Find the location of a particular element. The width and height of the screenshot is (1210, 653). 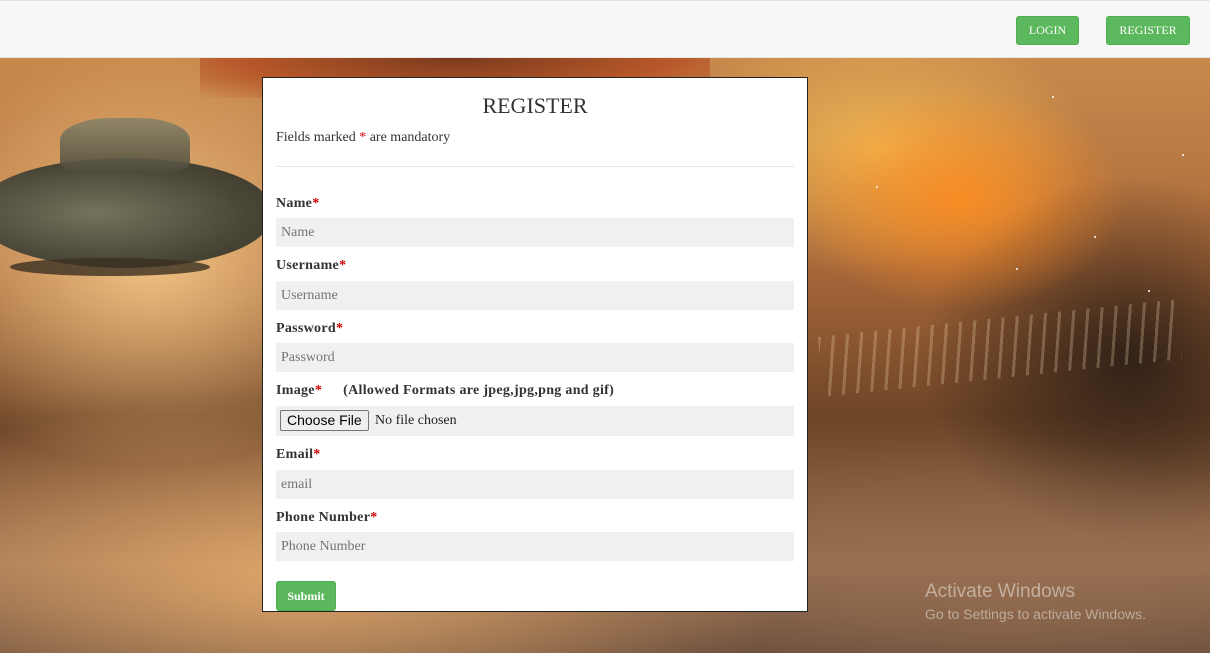

phone-label: Phone Number* is located at coordinates (327, 518).